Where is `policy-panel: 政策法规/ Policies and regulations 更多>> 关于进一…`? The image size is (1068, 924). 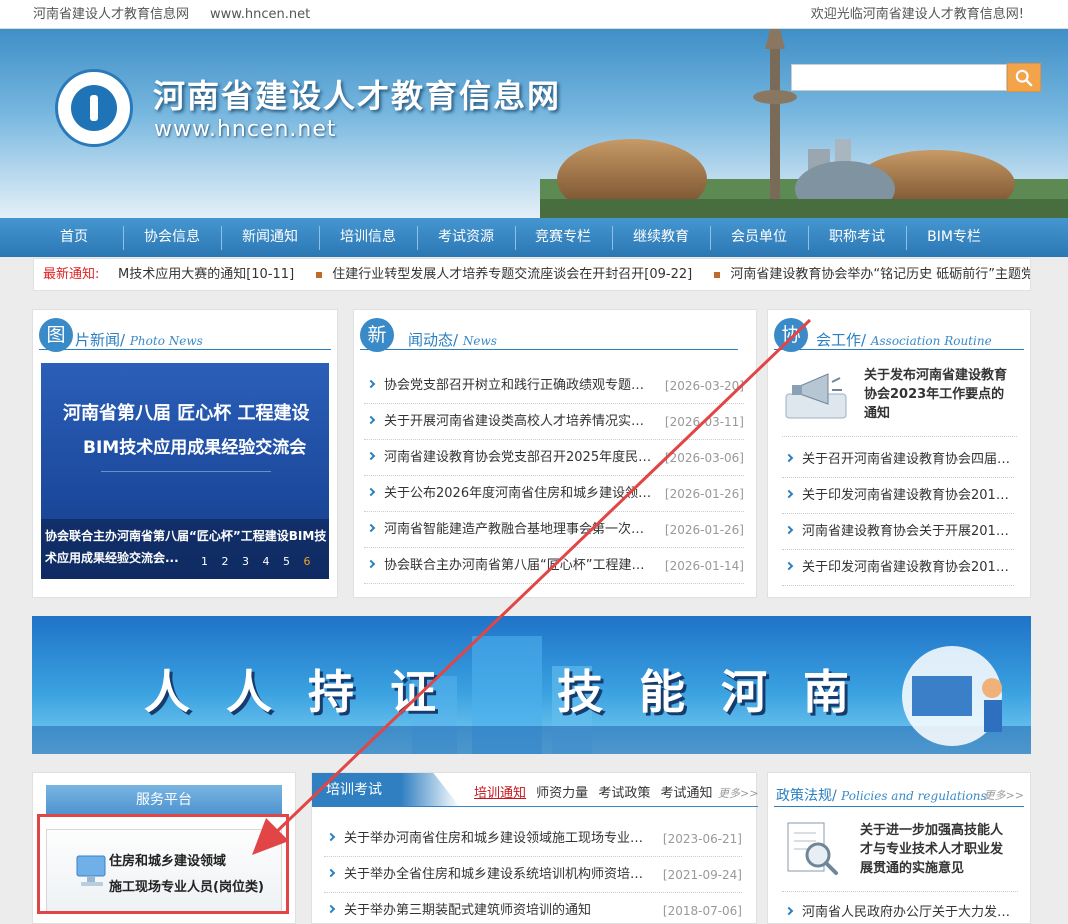
policy-panel: 政策法规/ Policies and regulations 更多>> 关于进一… is located at coordinates (899, 848).